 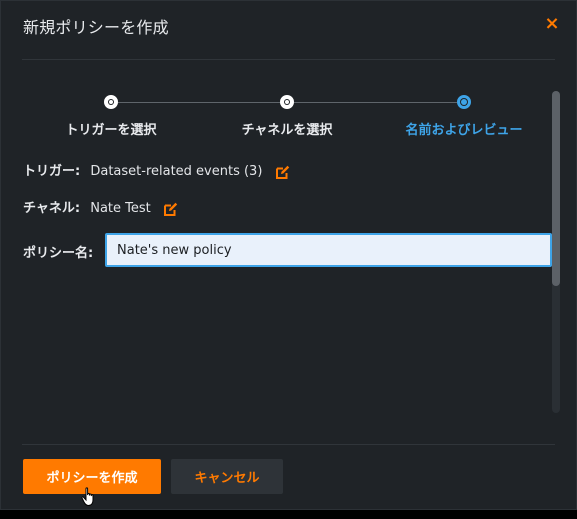 What do you see at coordinates (328, 250) in the screenshot?
I see `policy-name-input` at bounding box center [328, 250].